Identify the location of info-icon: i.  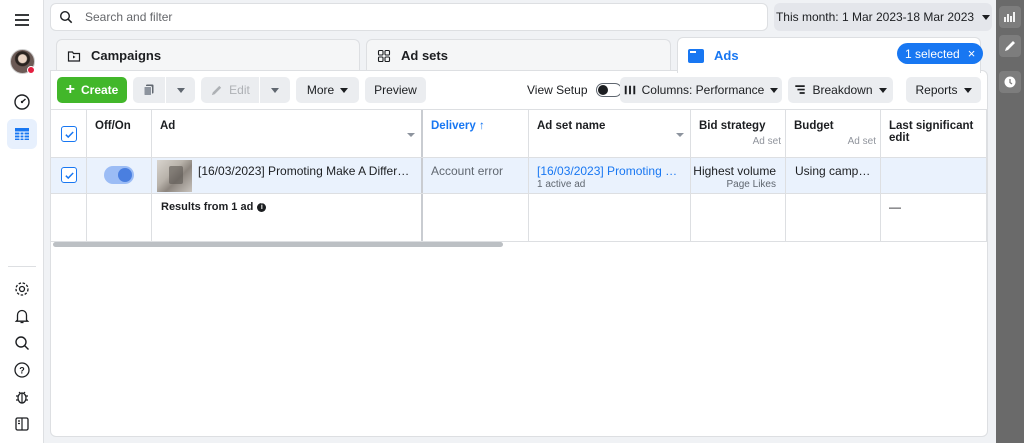
(262, 207).